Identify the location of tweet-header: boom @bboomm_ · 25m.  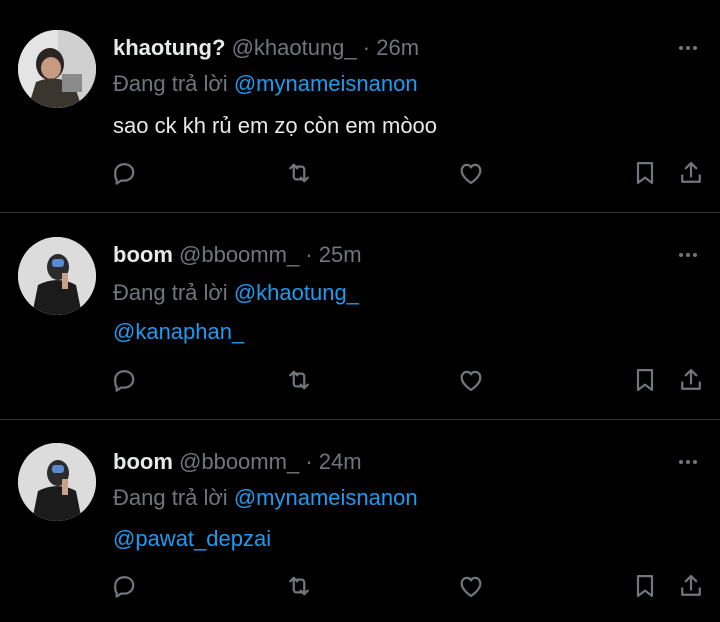
(237, 255).